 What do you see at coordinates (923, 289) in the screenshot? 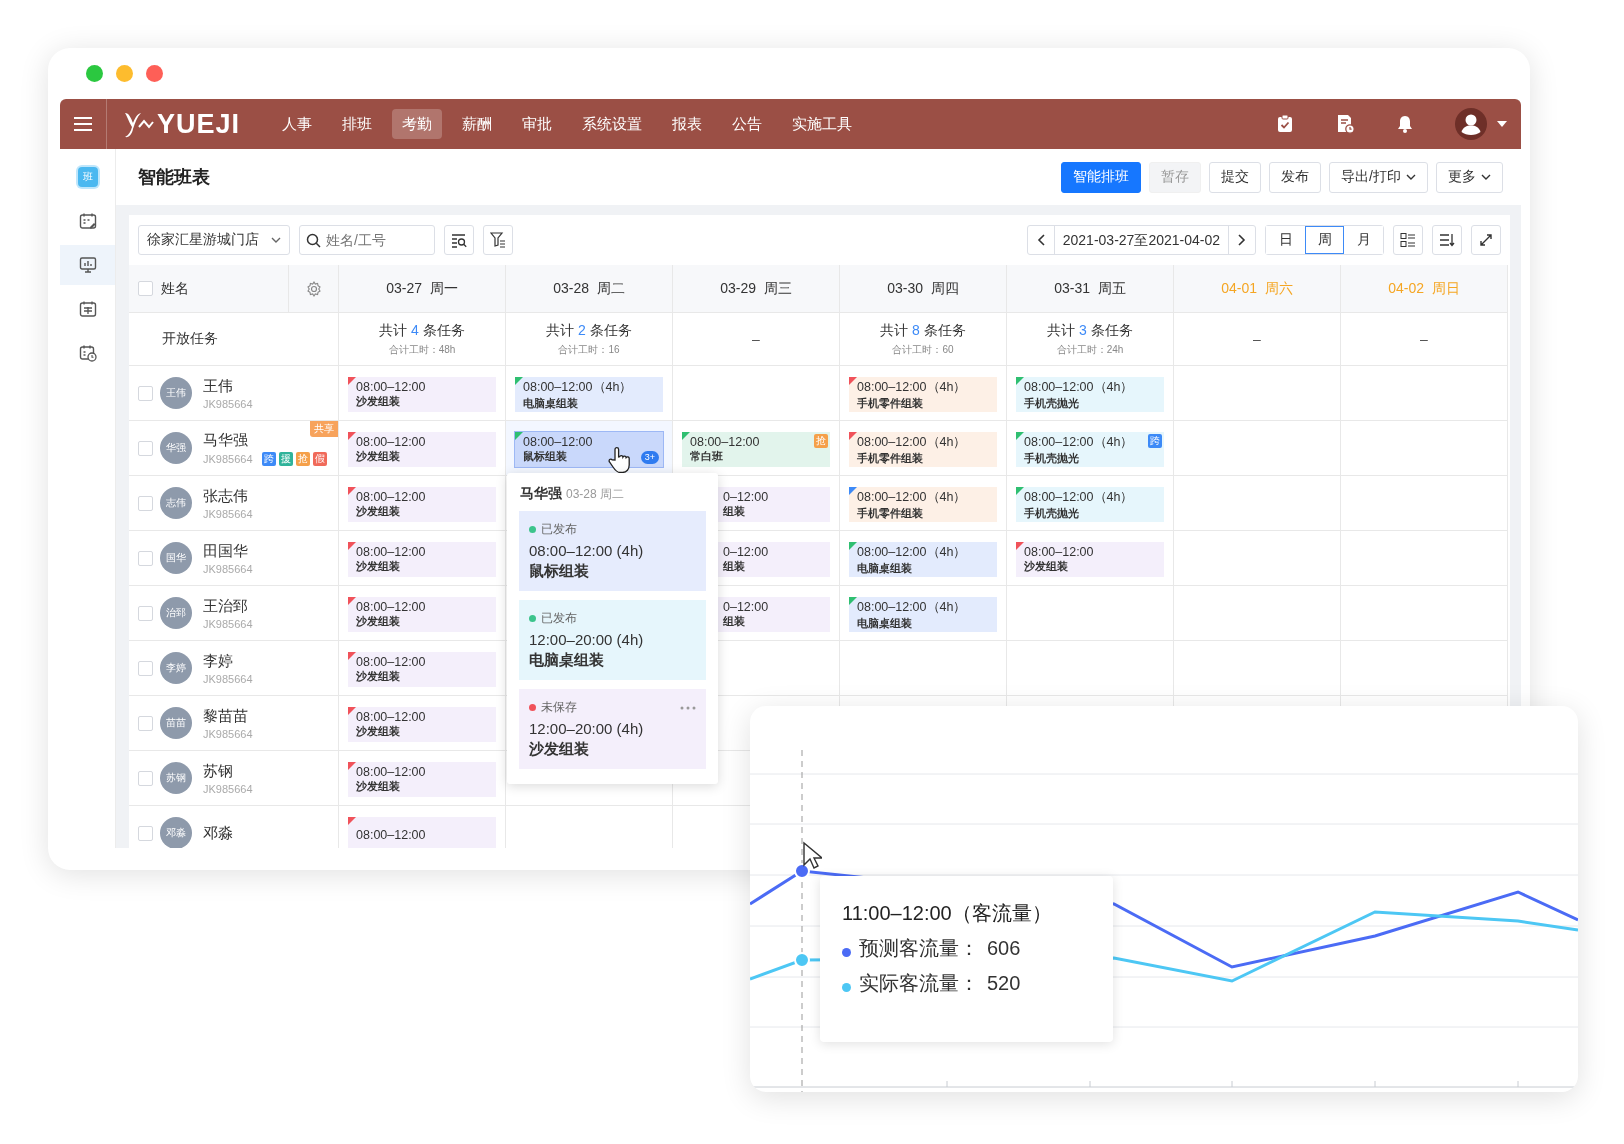
I see `day-header: 03-30 周四` at bounding box center [923, 289].